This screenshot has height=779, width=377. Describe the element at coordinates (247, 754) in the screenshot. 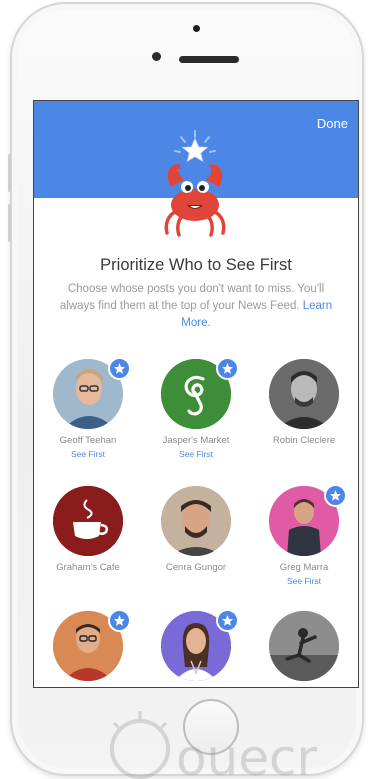

I see `svg-text: ouecr` at that location.